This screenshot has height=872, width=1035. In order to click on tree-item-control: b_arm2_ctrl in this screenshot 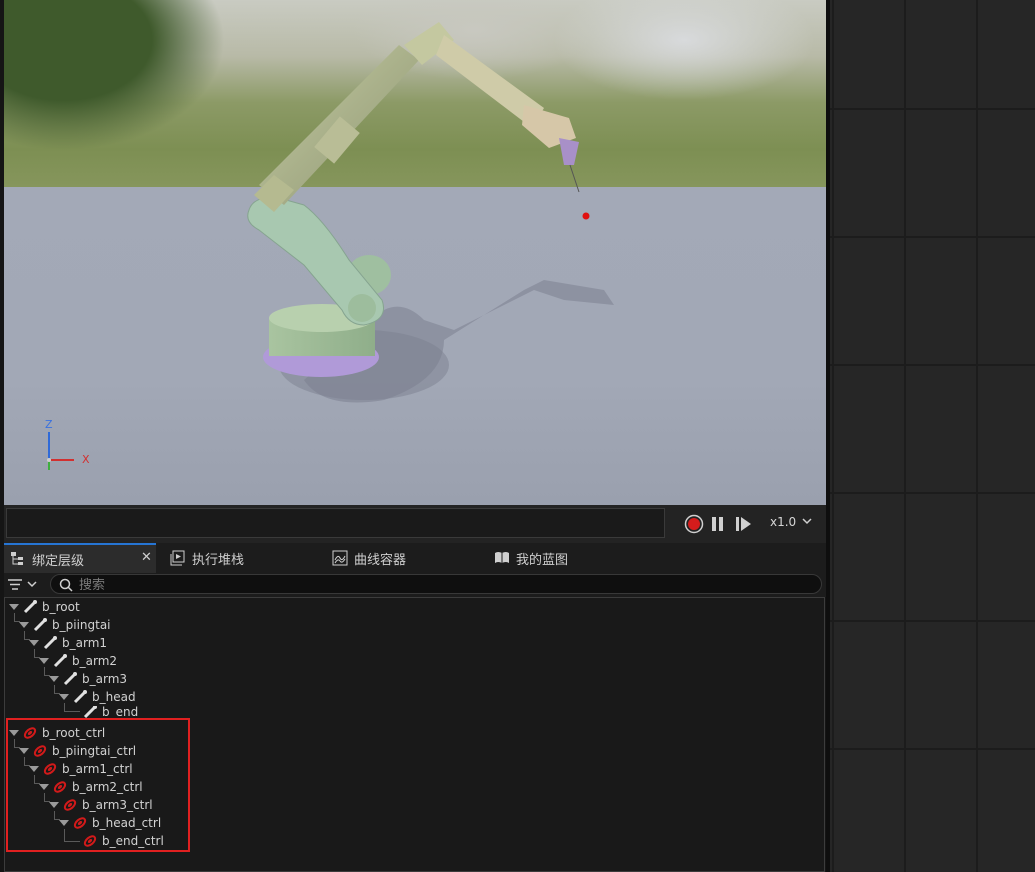, I will do `click(91, 787)`.